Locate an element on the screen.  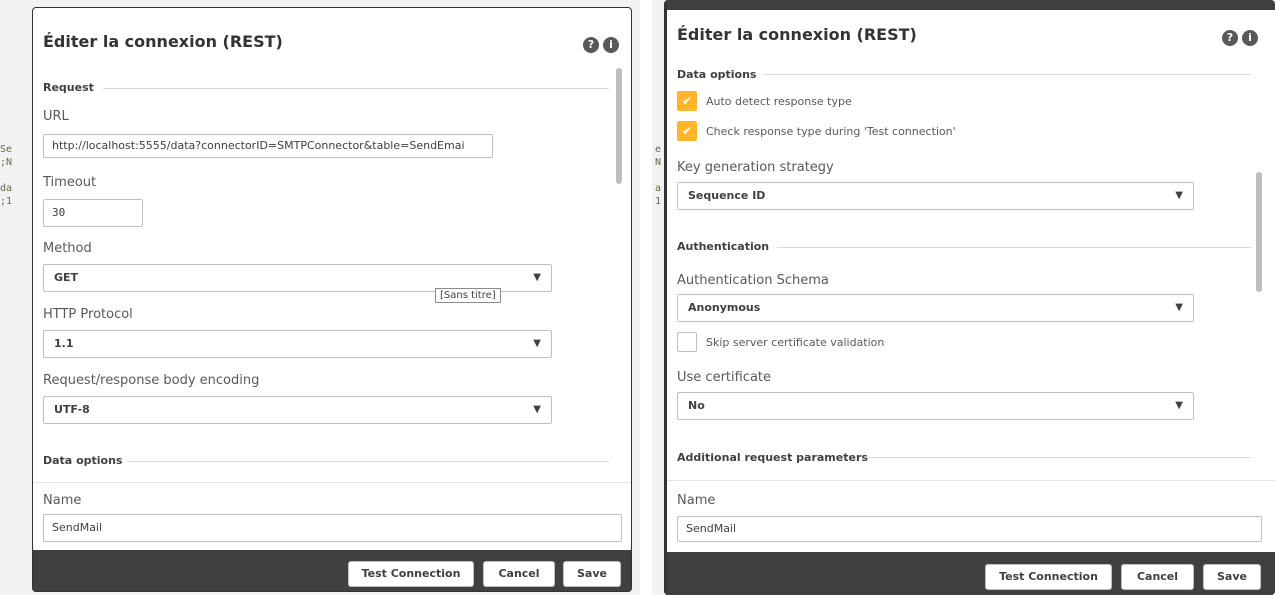
encoding-value: UTF-8 is located at coordinates (72, 409).